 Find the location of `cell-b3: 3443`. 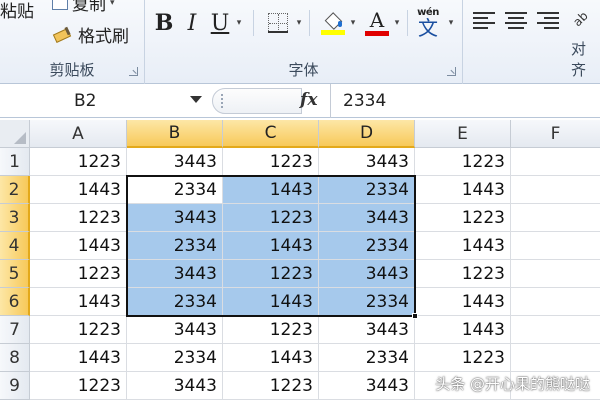

cell-b3: 3443 is located at coordinates (175, 218).